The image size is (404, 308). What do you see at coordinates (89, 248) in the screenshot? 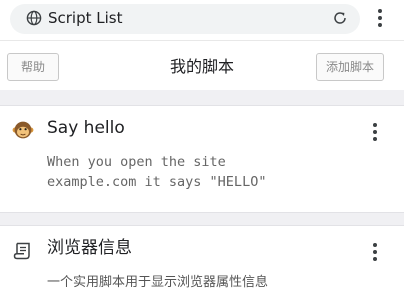
I see `script-title: 浏览器信息` at bounding box center [89, 248].